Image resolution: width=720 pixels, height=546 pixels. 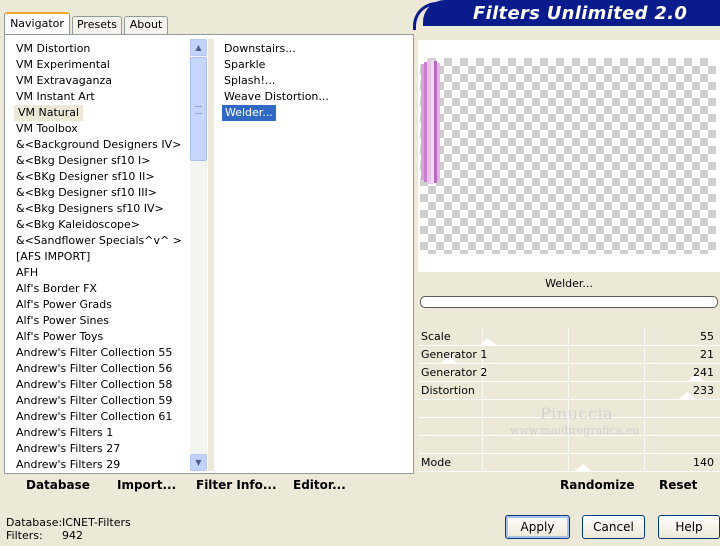 I want to click on parameter-label: Generator 1, so click(x=454, y=354).